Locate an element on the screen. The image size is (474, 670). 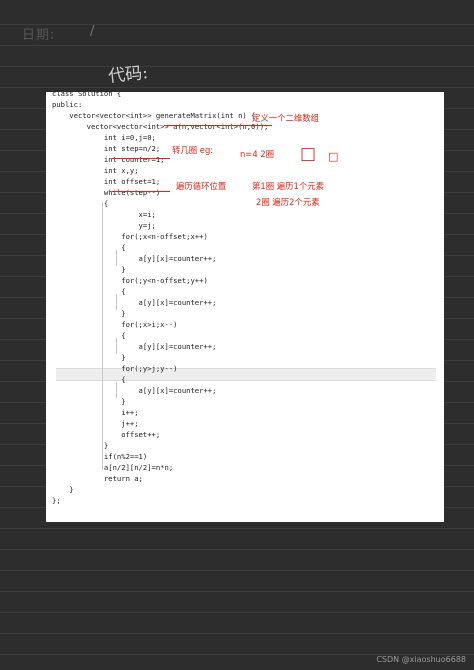
code-line: x=i; is located at coordinates (104, 214).